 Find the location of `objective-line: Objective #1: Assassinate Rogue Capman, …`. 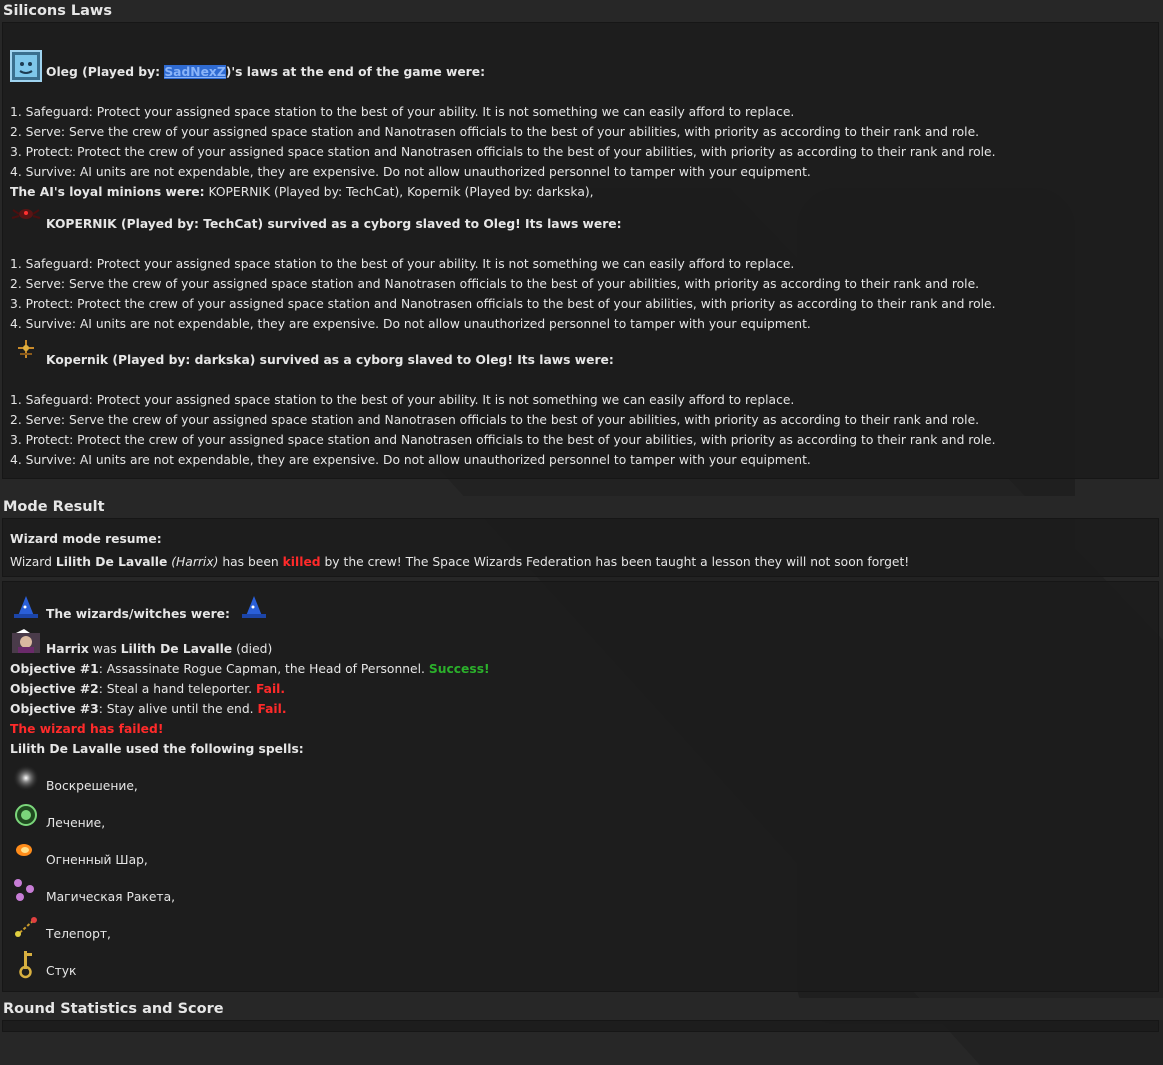

objective-line: Objective #1: Assassinate Rogue Capman, … is located at coordinates (250, 669).